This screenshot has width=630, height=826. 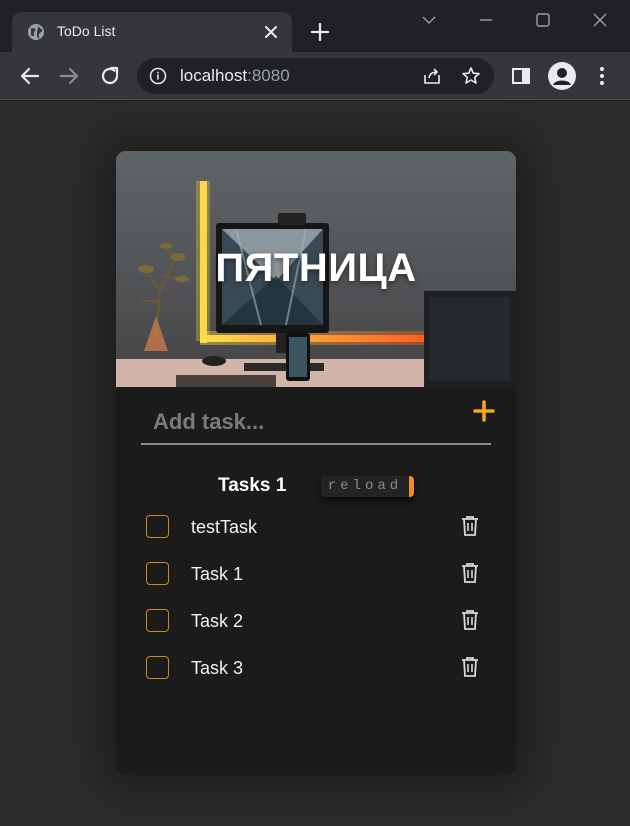 What do you see at coordinates (432, 76) in the screenshot?
I see `share-icon` at bounding box center [432, 76].